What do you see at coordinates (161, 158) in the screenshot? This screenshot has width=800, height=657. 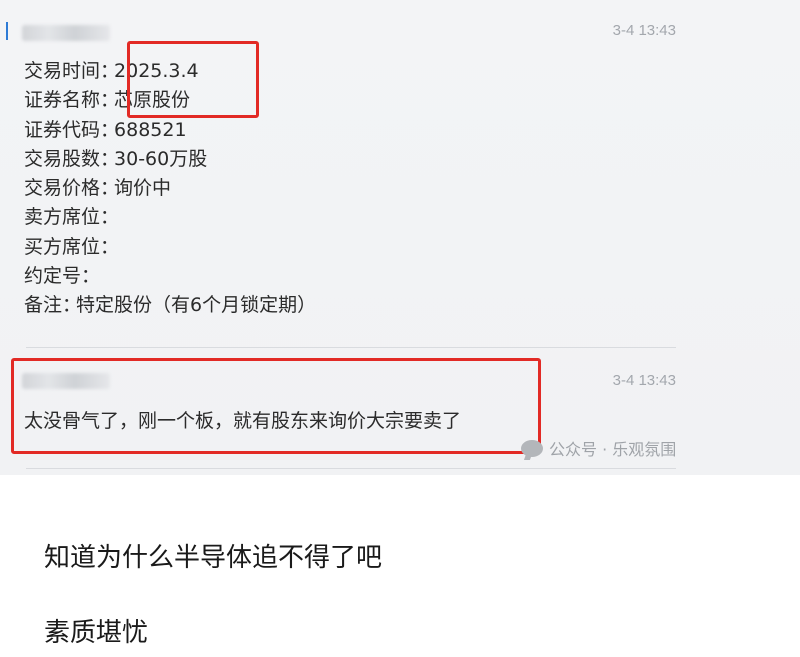 I see `field-value: 30-60万股` at bounding box center [161, 158].